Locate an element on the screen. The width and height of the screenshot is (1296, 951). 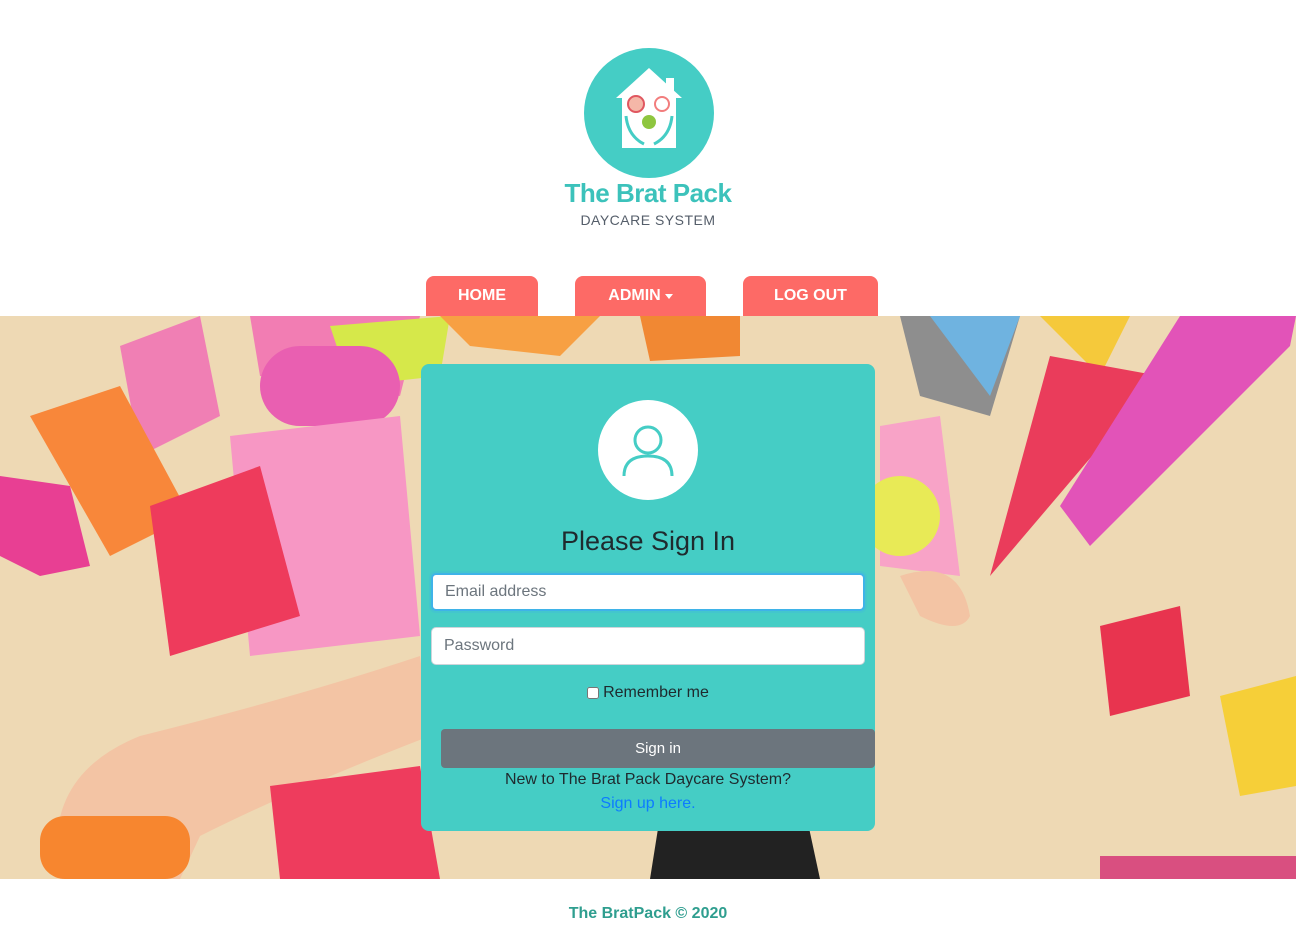
nav-logout-label: LOG OUT is located at coordinates (810, 295).